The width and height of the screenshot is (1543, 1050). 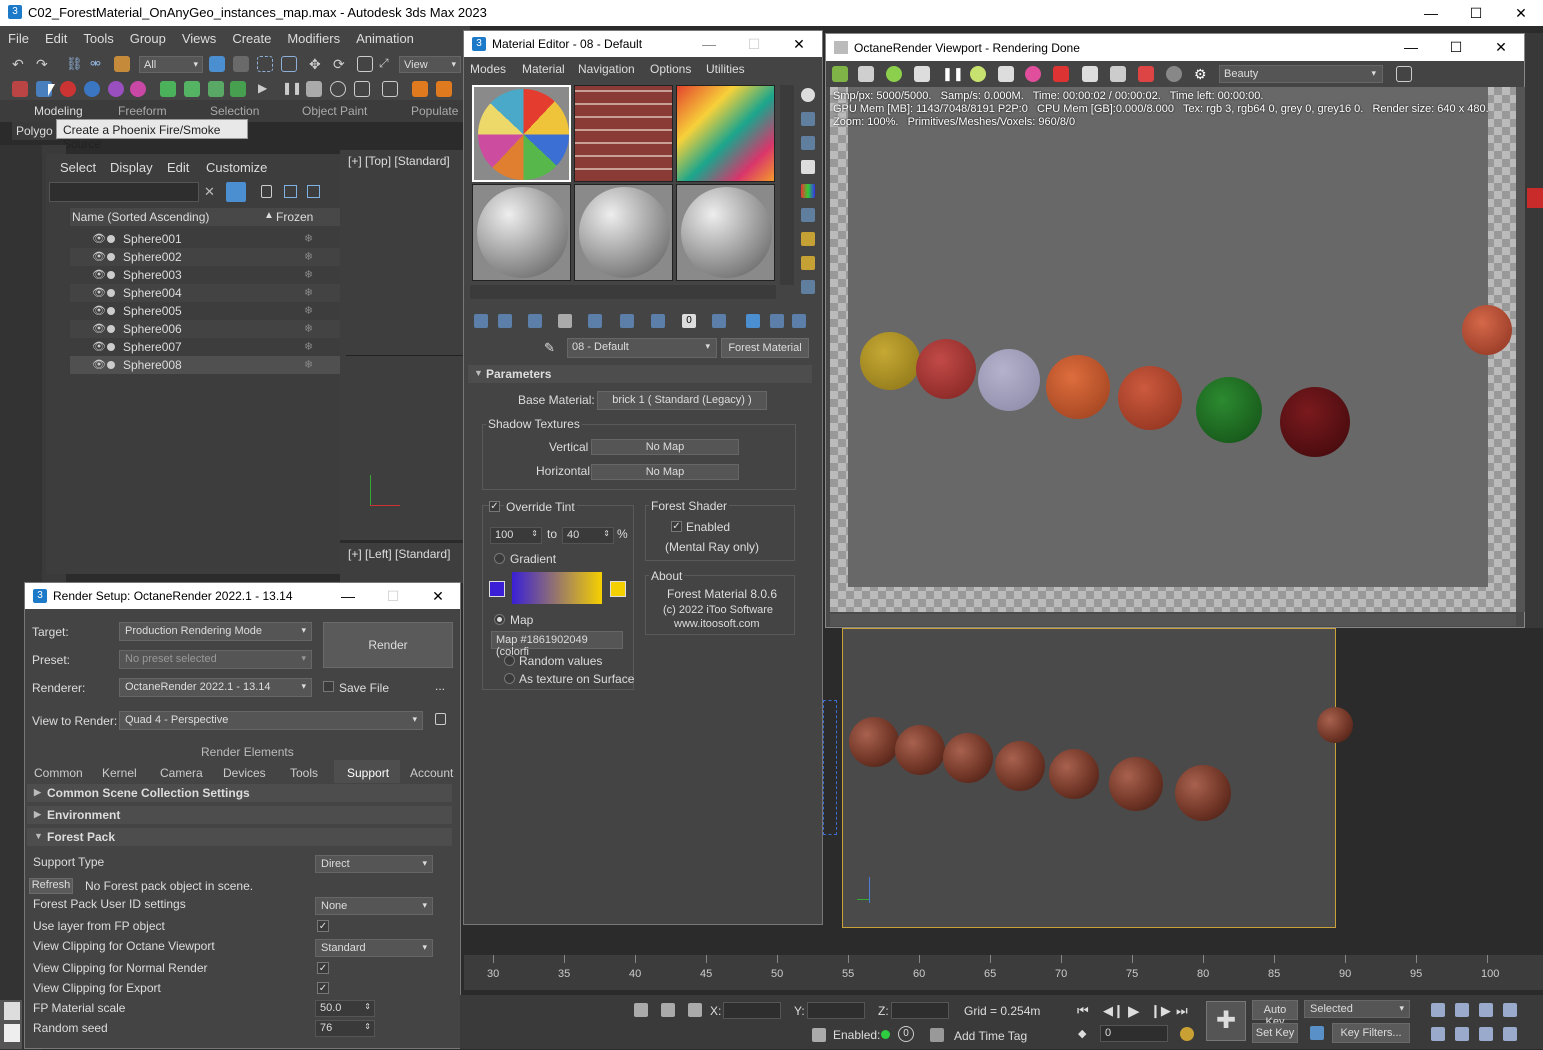 What do you see at coordinates (18, 38) in the screenshot?
I see `menu-file: File` at bounding box center [18, 38].